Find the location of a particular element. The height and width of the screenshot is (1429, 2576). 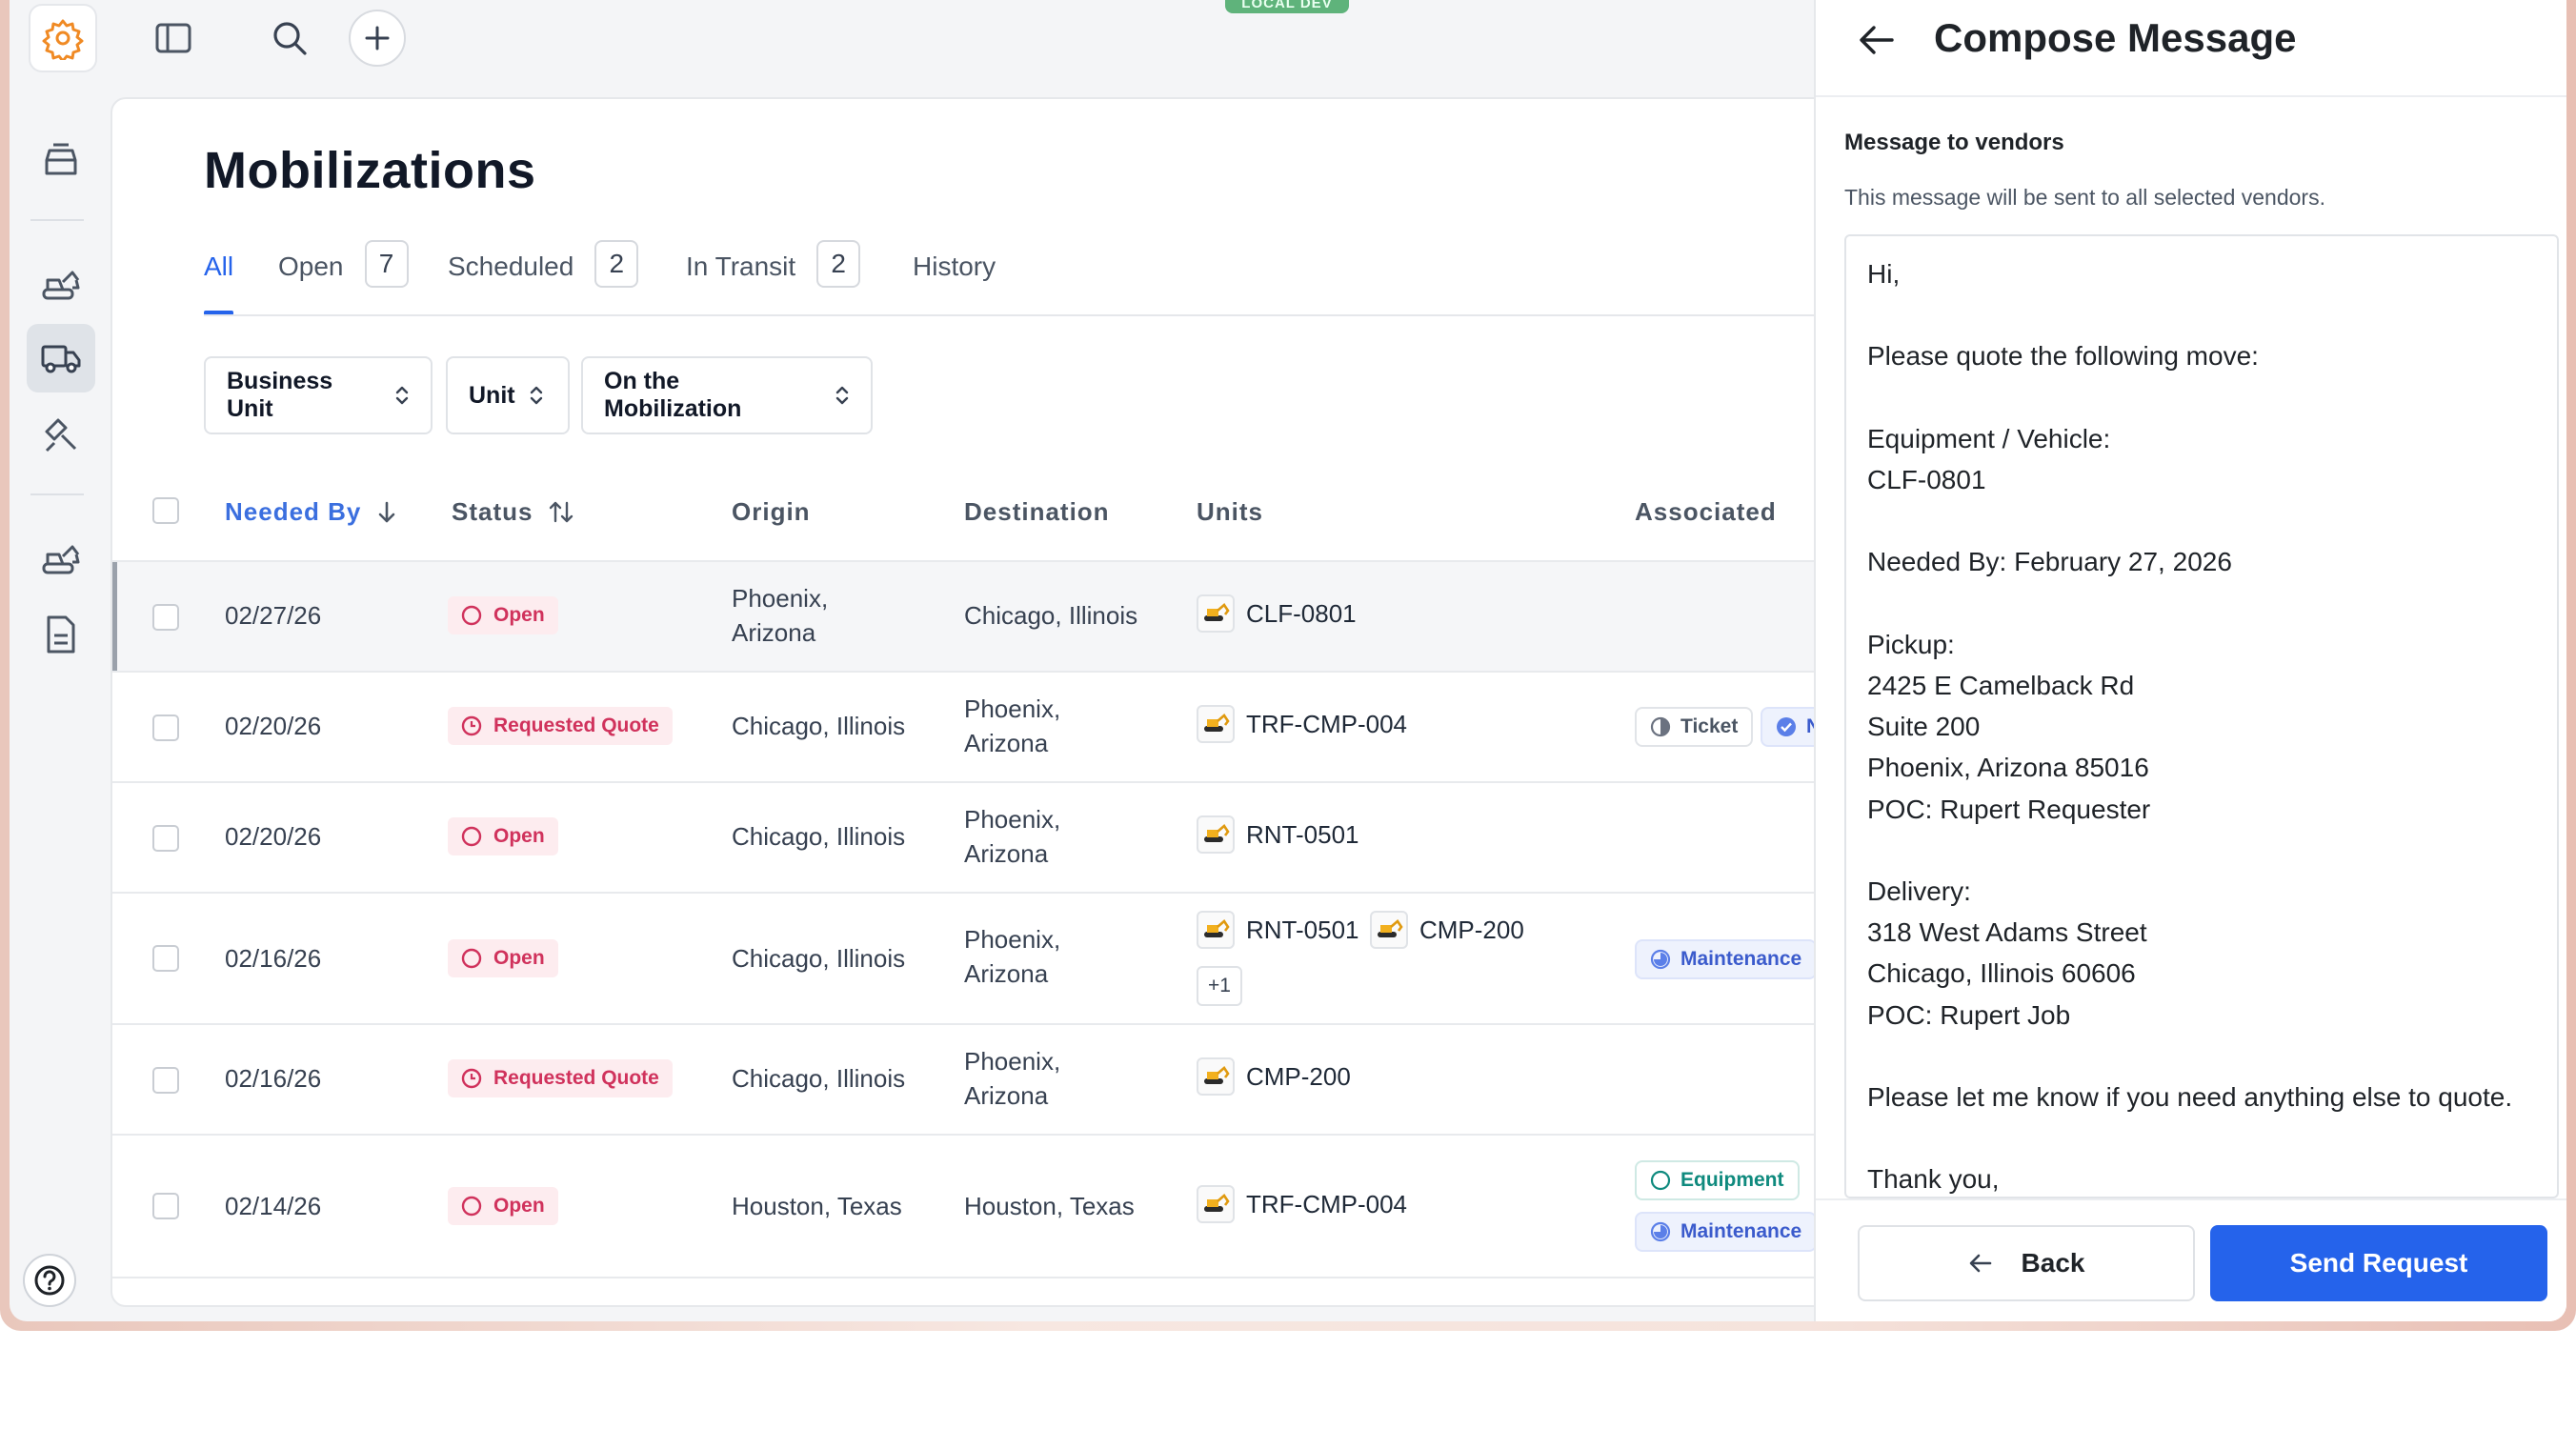

search-button is located at coordinates (289, 38).